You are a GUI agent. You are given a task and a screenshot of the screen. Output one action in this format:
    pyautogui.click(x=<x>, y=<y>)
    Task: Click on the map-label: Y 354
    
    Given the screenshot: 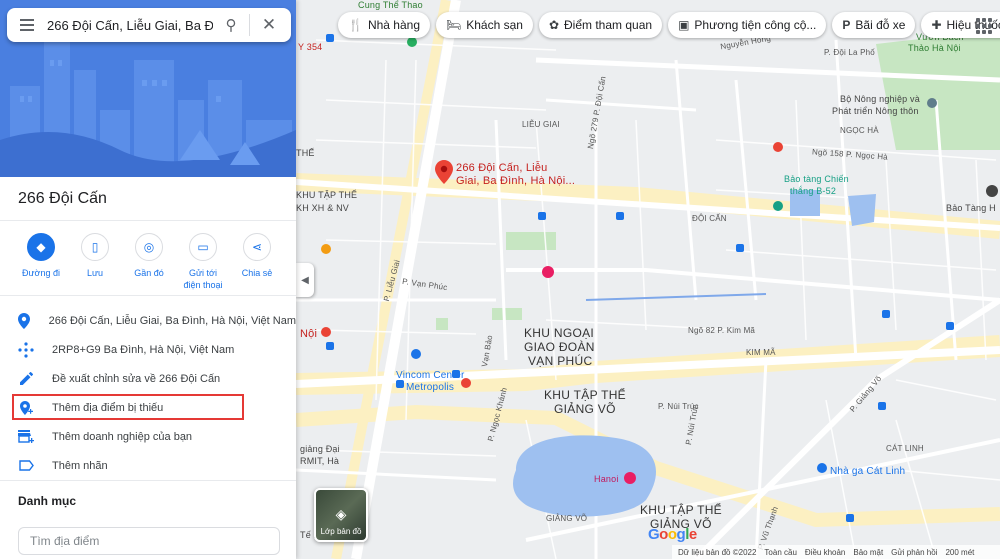 What is the action you would take?
    pyautogui.click(x=310, y=47)
    